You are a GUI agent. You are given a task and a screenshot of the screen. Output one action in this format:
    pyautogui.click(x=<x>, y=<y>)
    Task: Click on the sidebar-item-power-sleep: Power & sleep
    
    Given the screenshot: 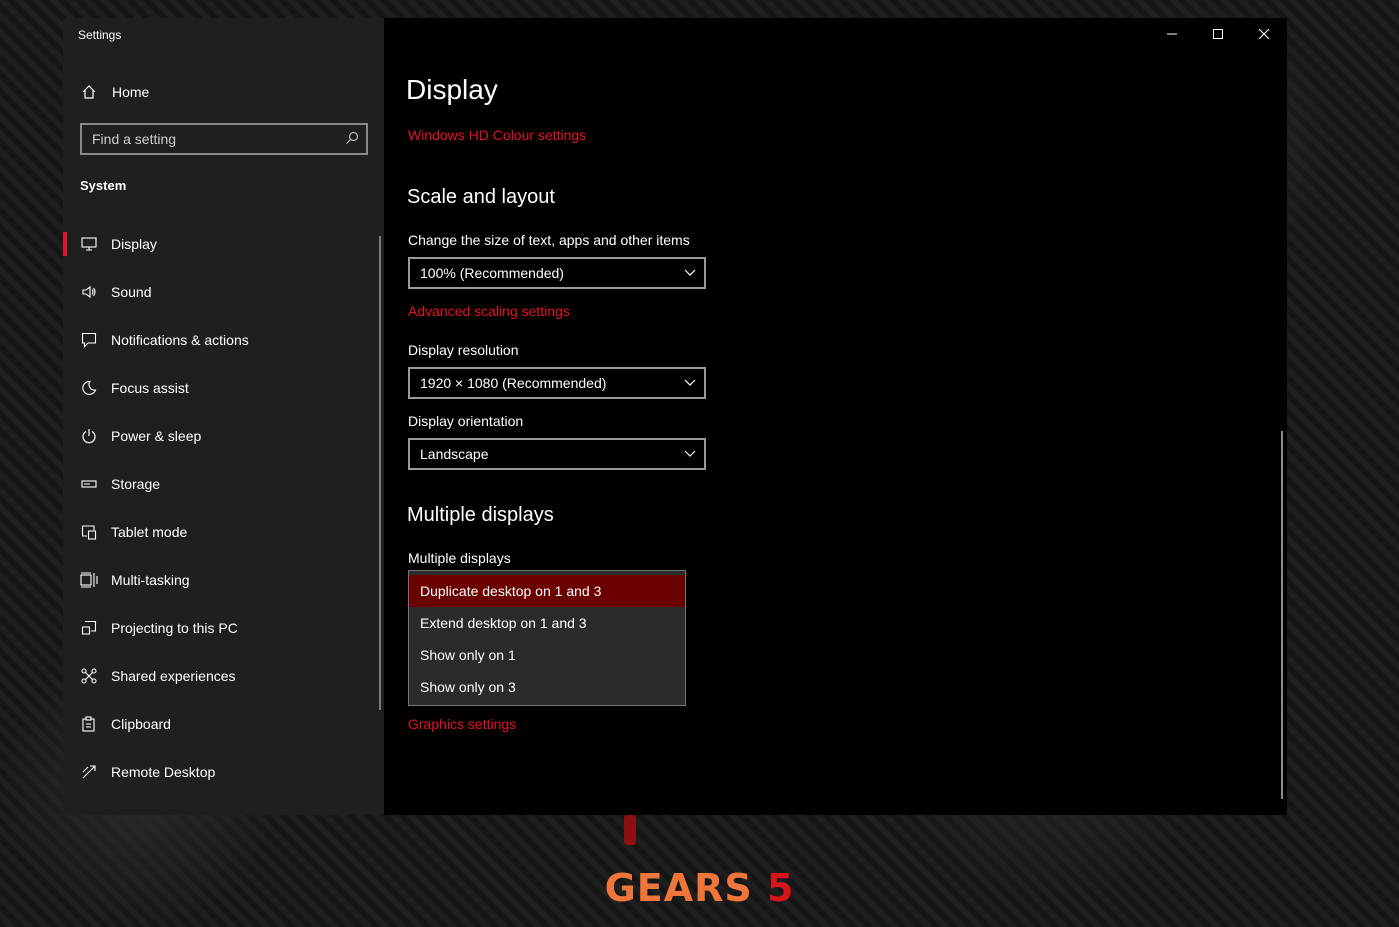 What is the action you would take?
    pyautogui.click(x=222, y=436)
    